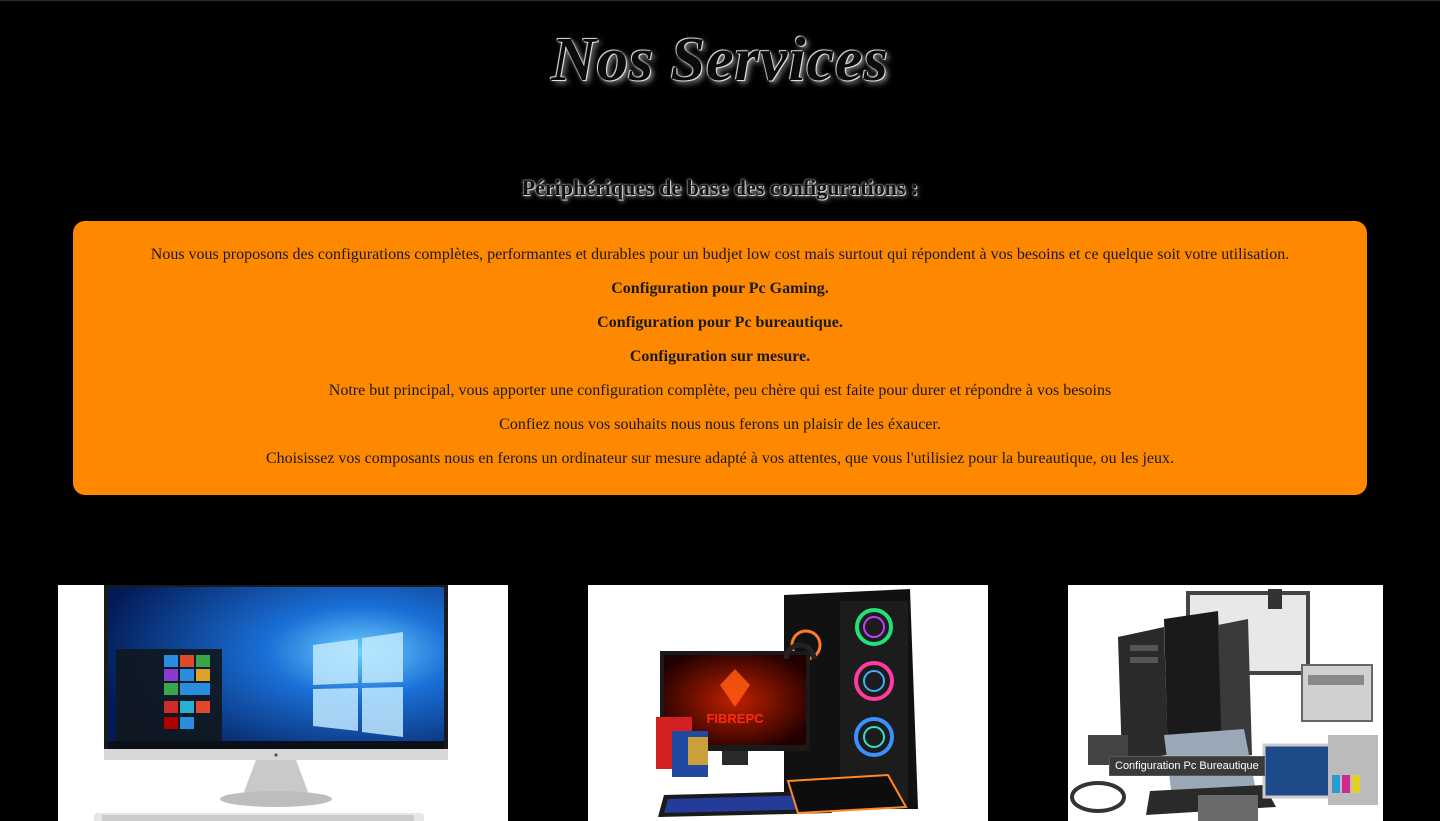 The height and width of the screenshot is (821, 1440). I want to click on service-item-office: Configuration pour Pc bureautique., so click(720, 322).